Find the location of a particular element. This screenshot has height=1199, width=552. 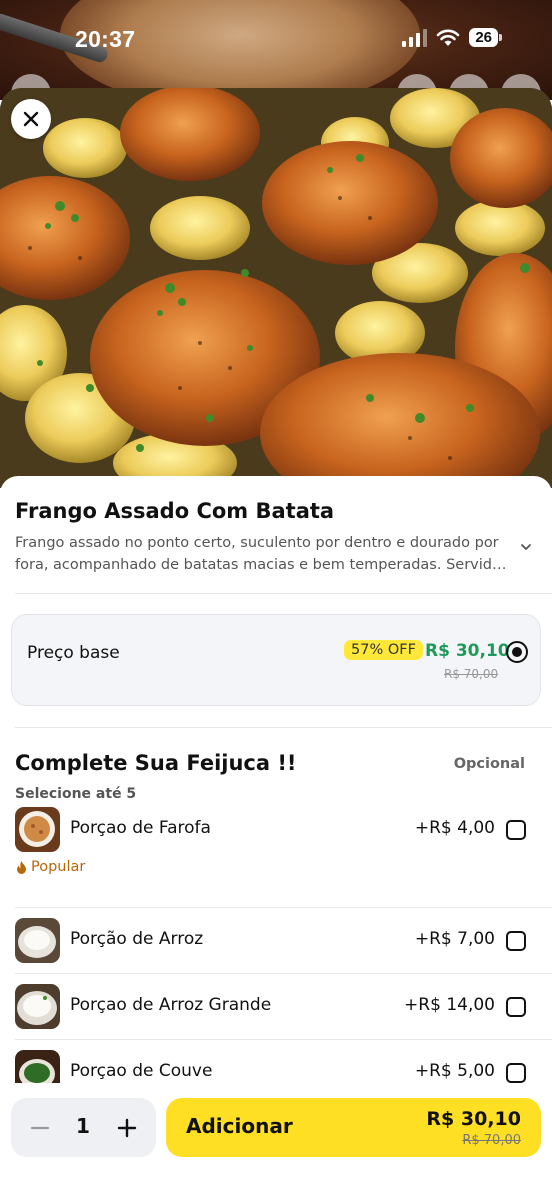

quantity-value: 1 is located at coordinates (83, 1126).